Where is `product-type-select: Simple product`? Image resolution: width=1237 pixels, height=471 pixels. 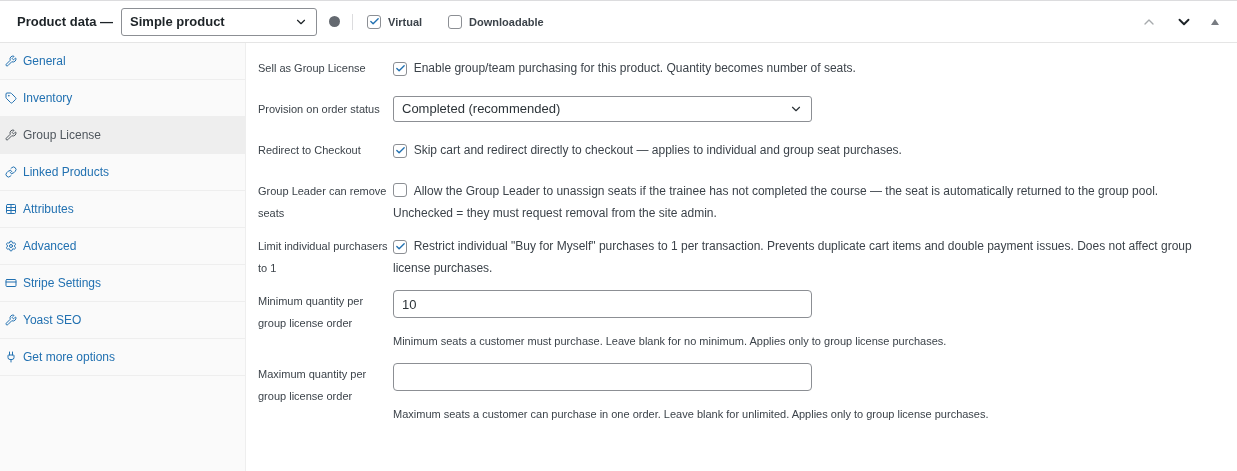 product-type-select: Simple product is located at coordinates (219, 21).